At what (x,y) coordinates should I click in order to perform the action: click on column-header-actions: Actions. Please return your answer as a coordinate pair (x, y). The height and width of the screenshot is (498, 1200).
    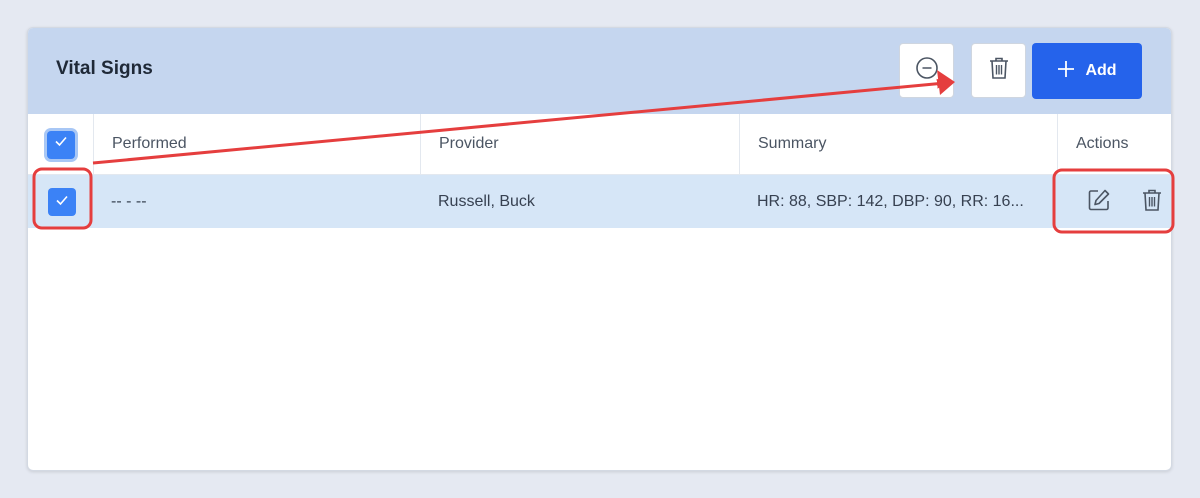
    Looking at the image, I should click on (1114, 144).